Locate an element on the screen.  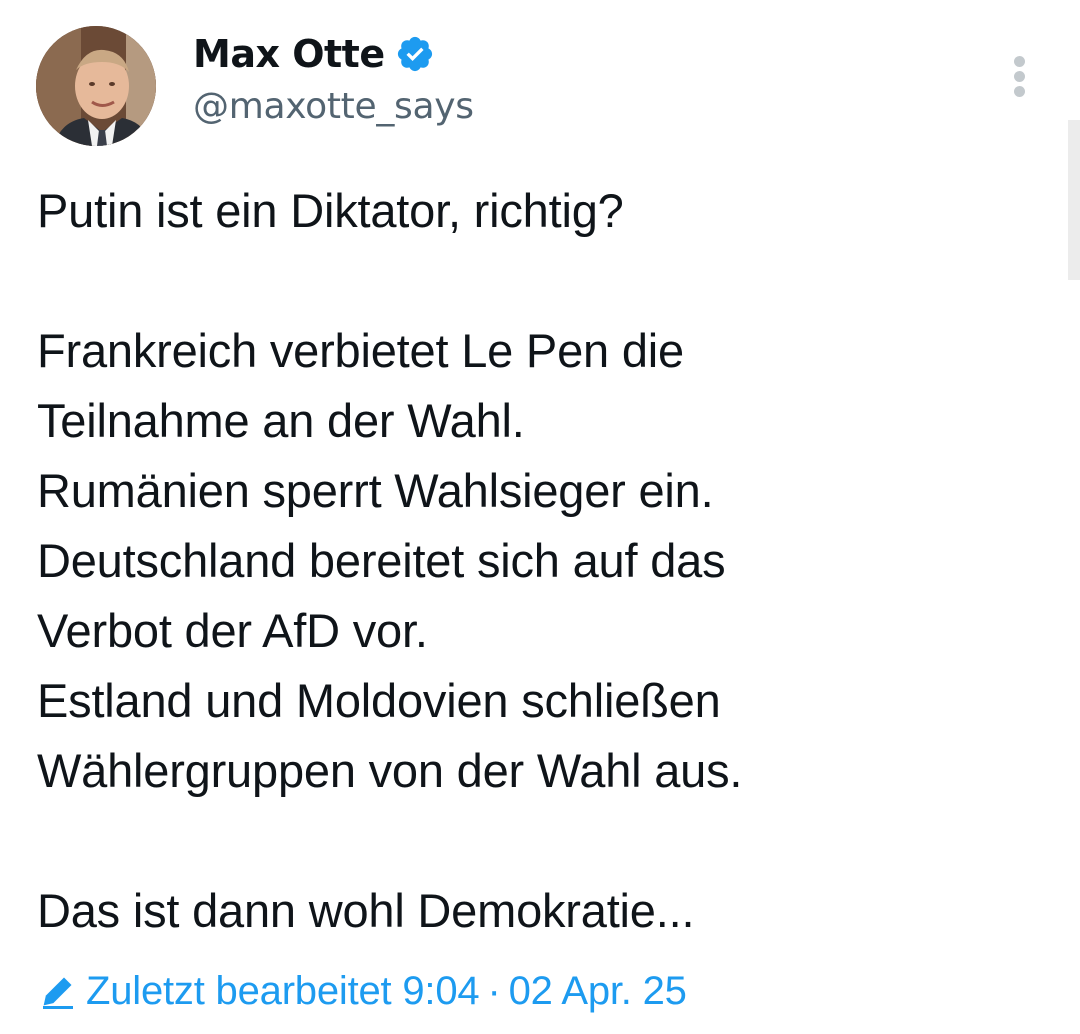
tweet-text-line: Estland und Moldovien schließen is located at coordinates (379, 700).